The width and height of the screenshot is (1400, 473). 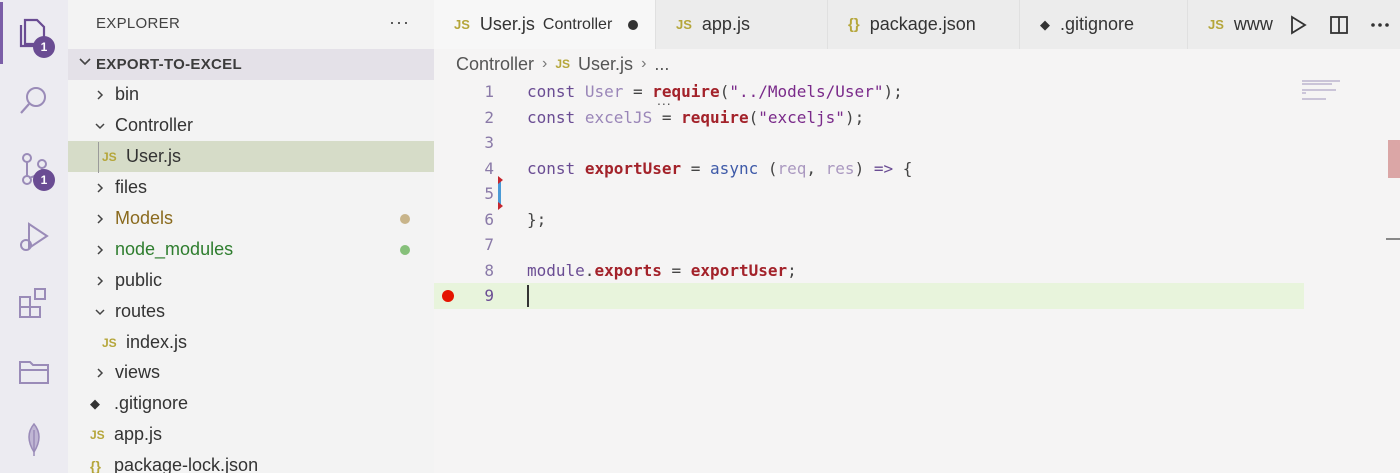 I want to click on tab-app-js: JS app.js, so click(x=742, y=24).